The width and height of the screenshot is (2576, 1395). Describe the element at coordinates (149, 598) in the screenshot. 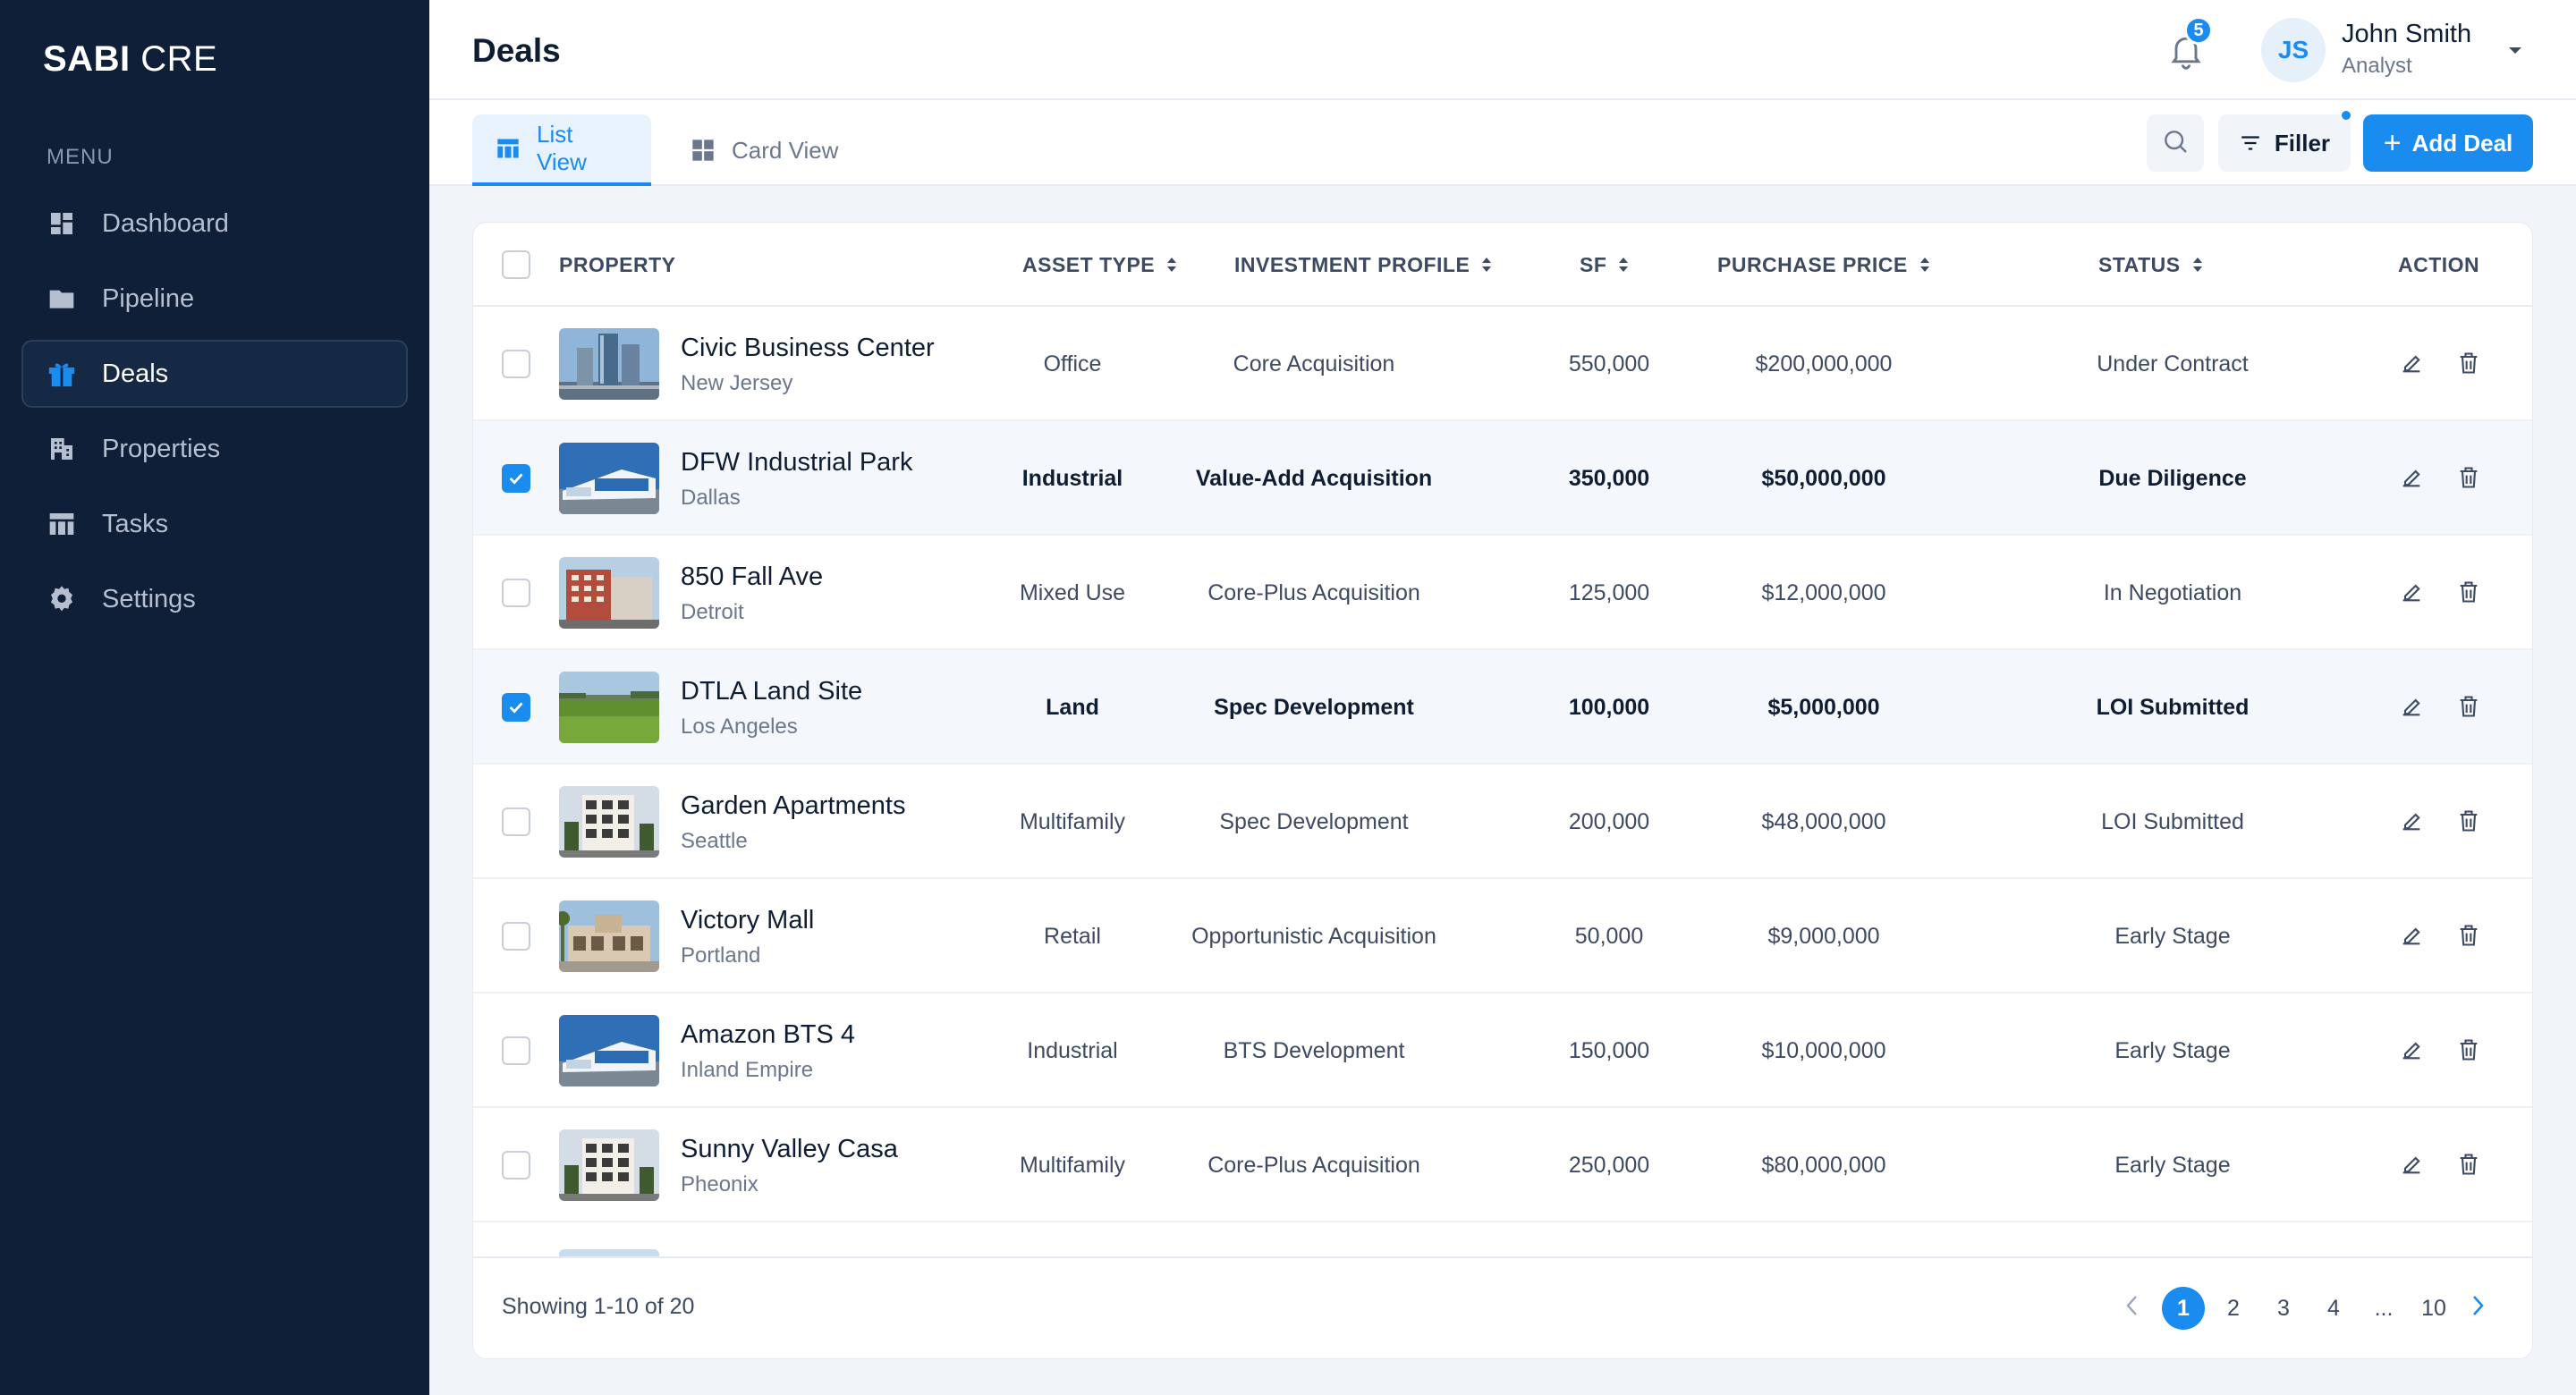

I see `sidebar-item-label: Settings` at that location.